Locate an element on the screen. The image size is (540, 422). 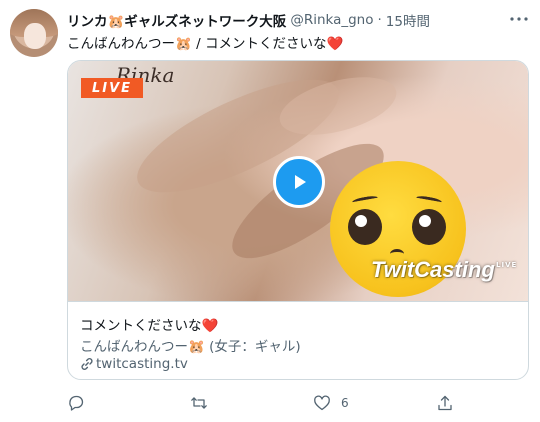
reply-button is located at coordinates (81, 403).